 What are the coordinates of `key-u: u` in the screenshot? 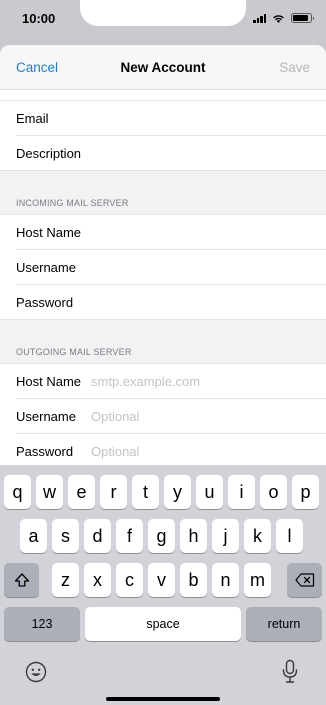 It's located at (209, 492).